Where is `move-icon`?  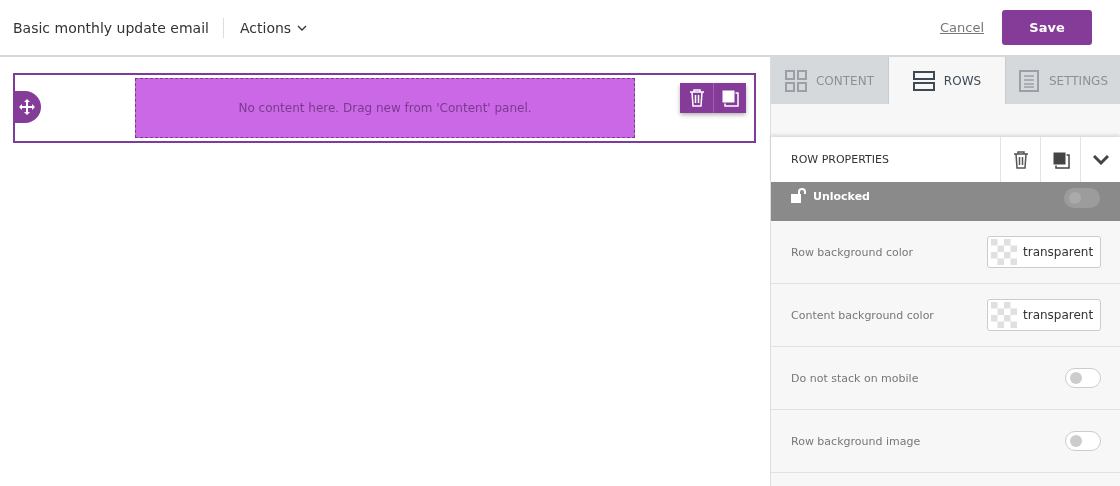
move-icon is located at coordinates (27, 107).